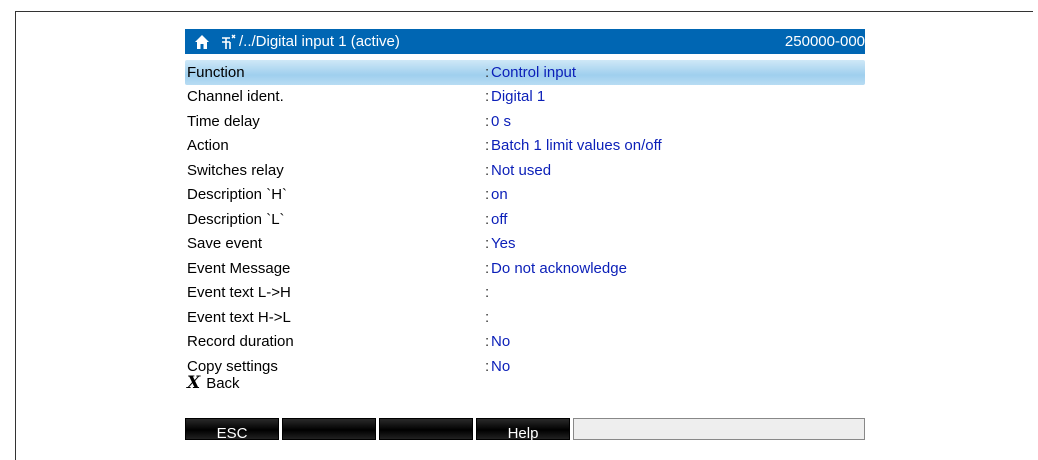 The height and width of the screenshot is (460, 1038). I want to click on setup-menu-icon, so click(228, 42).